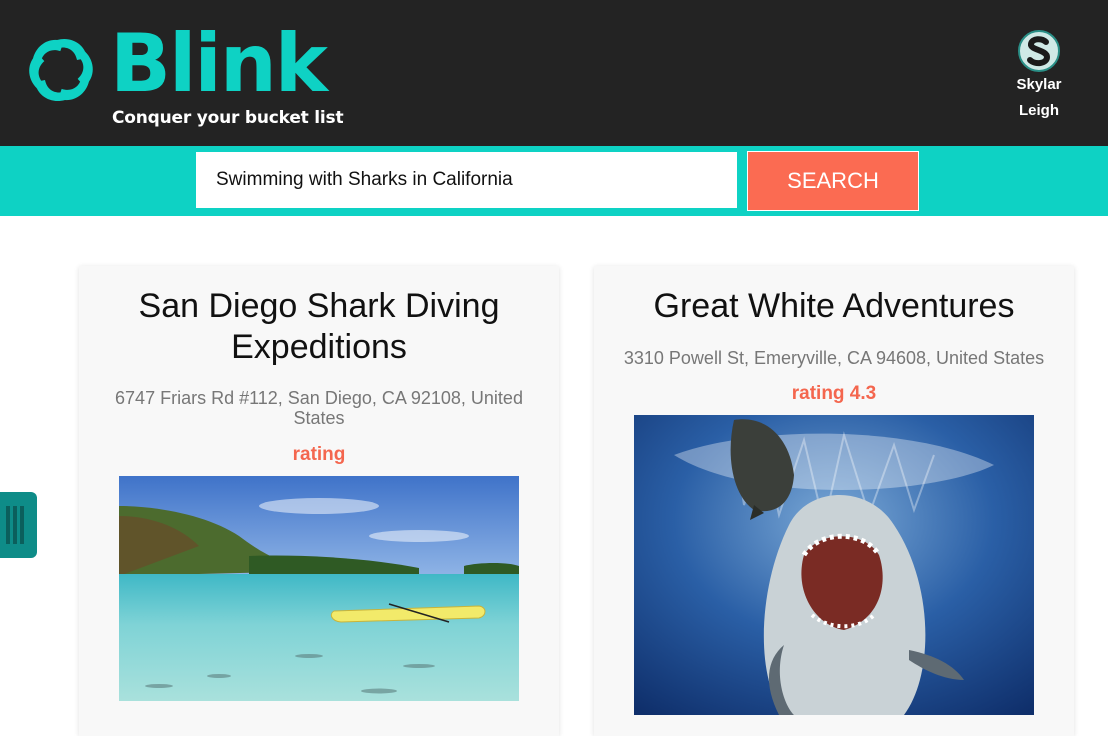  I want to click on user-first-name: Skylar, so click(1039, 84).